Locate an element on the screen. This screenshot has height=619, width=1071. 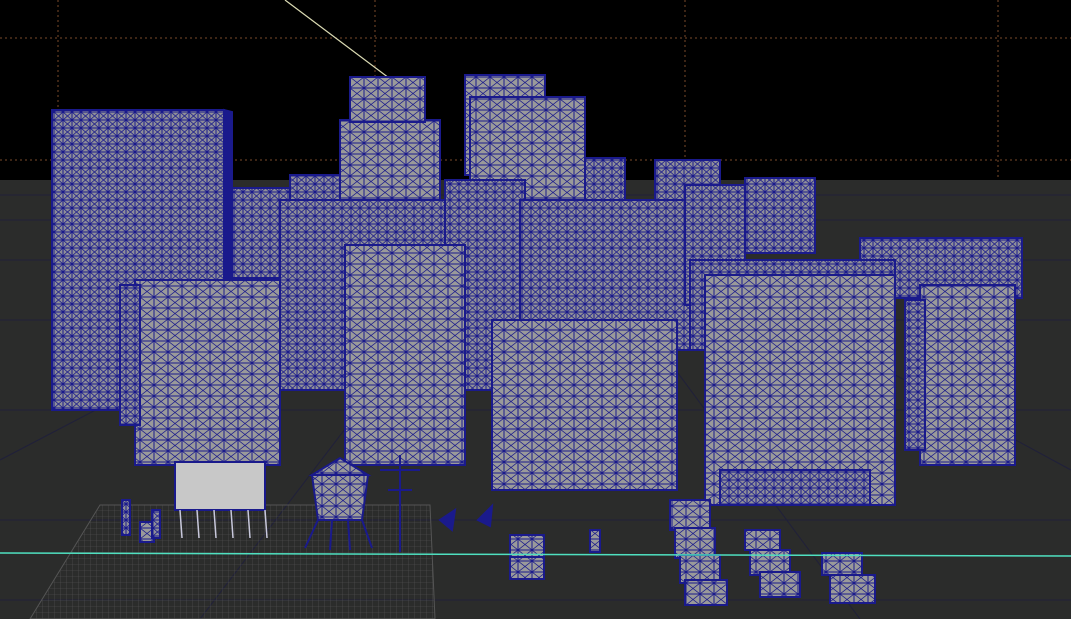
building-center-front is located at coordinates (584, 405).